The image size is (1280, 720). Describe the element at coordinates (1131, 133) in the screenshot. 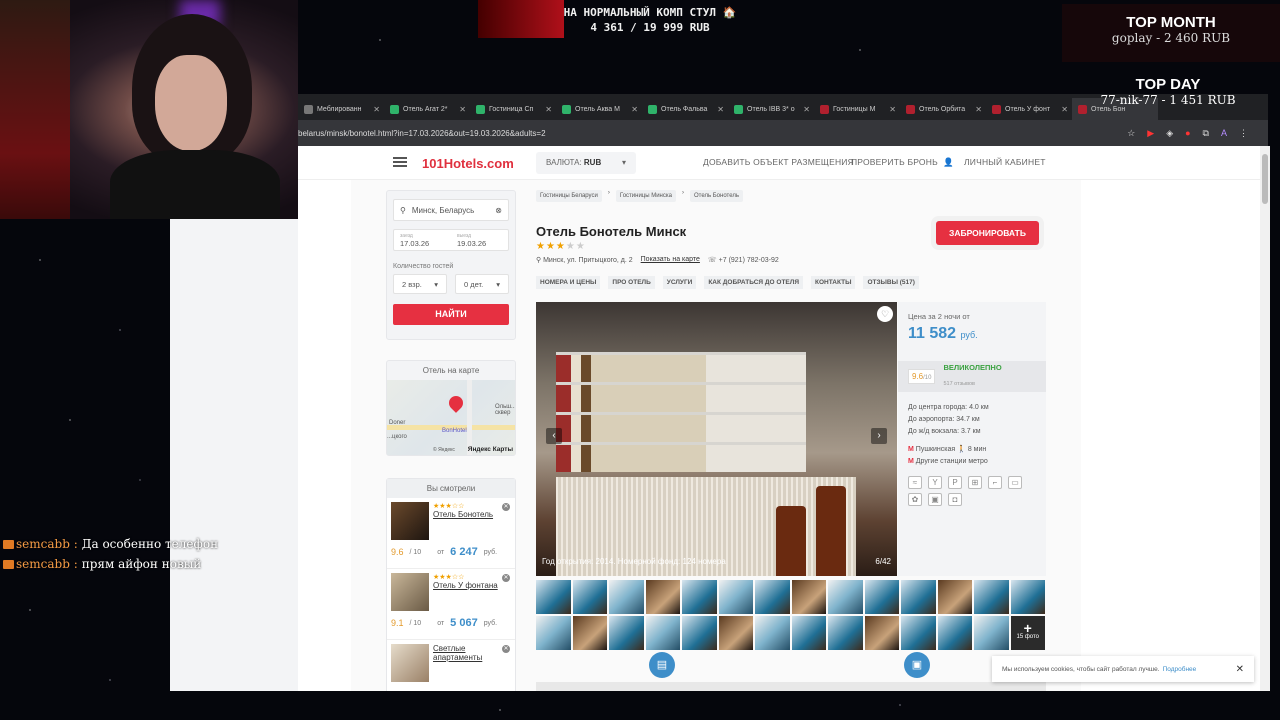

I see `bookmark-star-icon: ☆` at that location.